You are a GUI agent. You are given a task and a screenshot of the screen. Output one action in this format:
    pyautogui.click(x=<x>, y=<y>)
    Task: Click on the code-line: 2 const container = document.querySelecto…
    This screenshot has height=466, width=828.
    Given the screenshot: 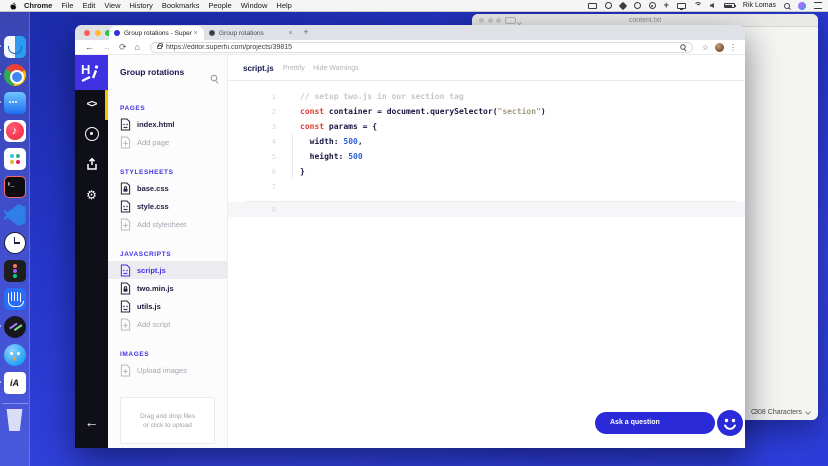 What is the action you would take?
    pyautogui.click(x=486, y=111)
    